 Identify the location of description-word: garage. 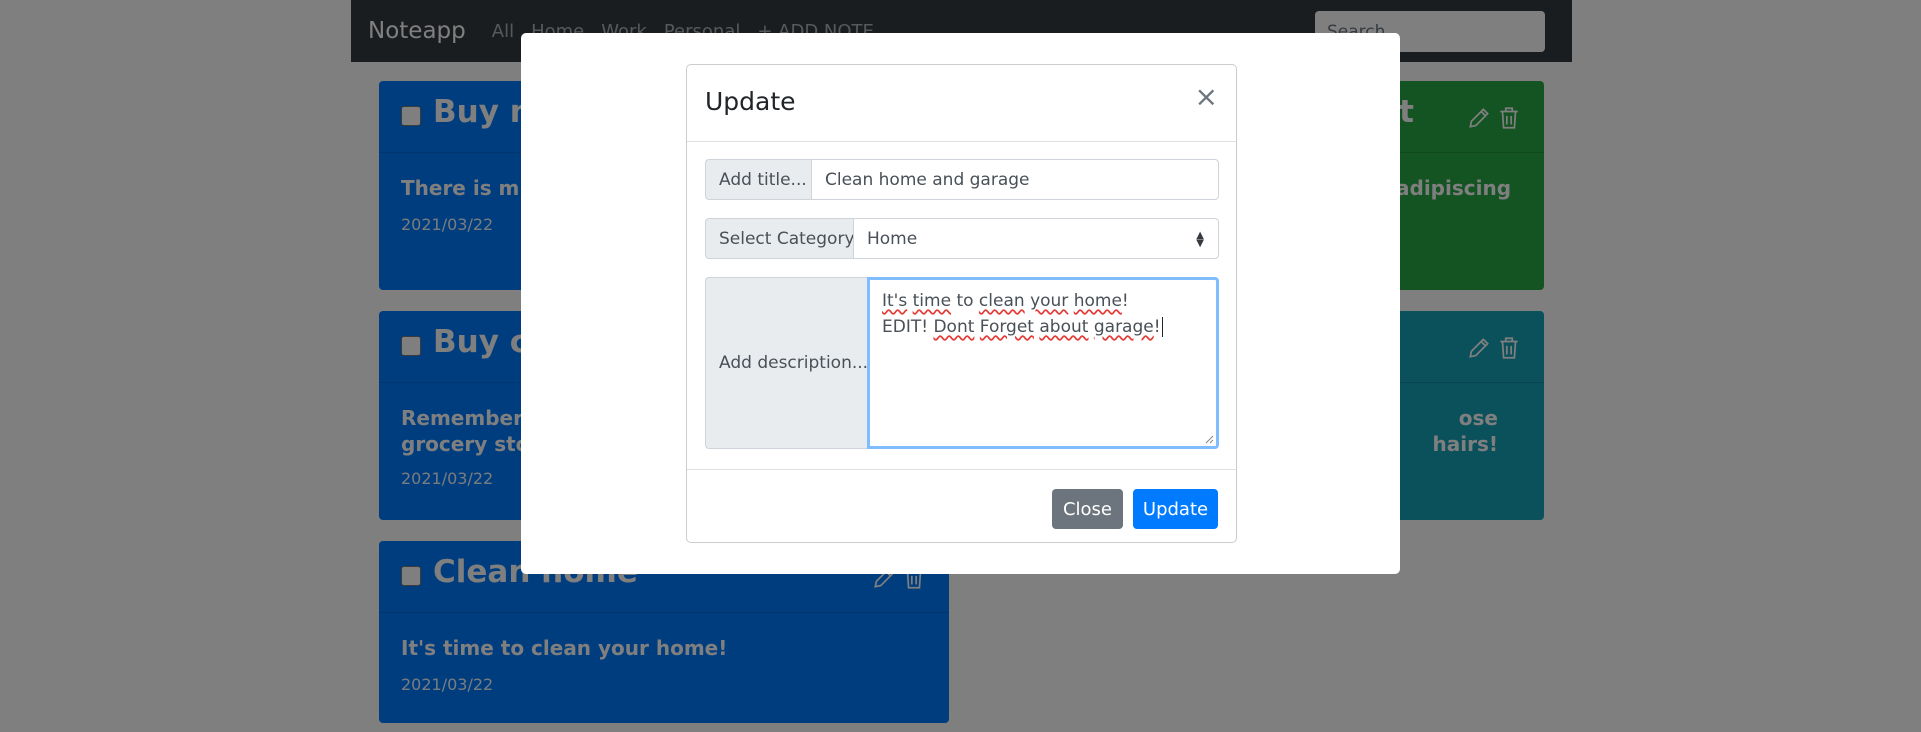
(1123, 327).